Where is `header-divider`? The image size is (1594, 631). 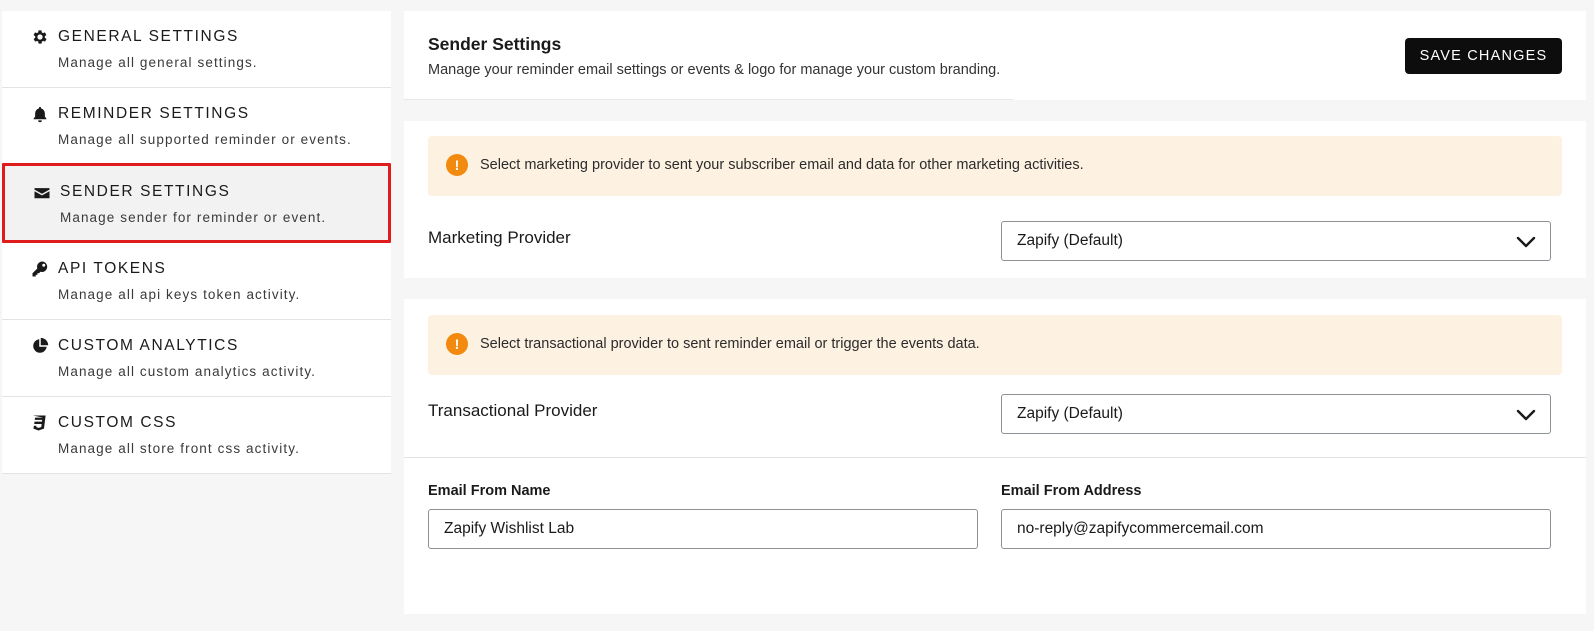
header-divider is located at coordinates (709, 99).